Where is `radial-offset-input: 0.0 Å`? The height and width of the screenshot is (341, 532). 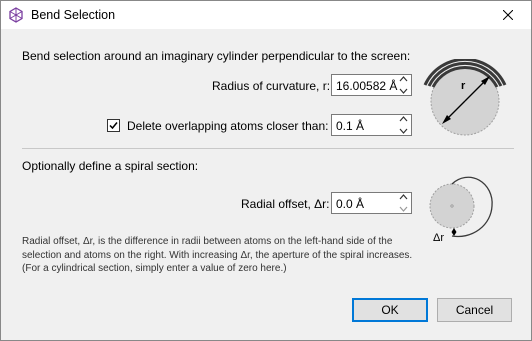
radial-offset-input: 0.0 Å is located at coordinates (350, 204).